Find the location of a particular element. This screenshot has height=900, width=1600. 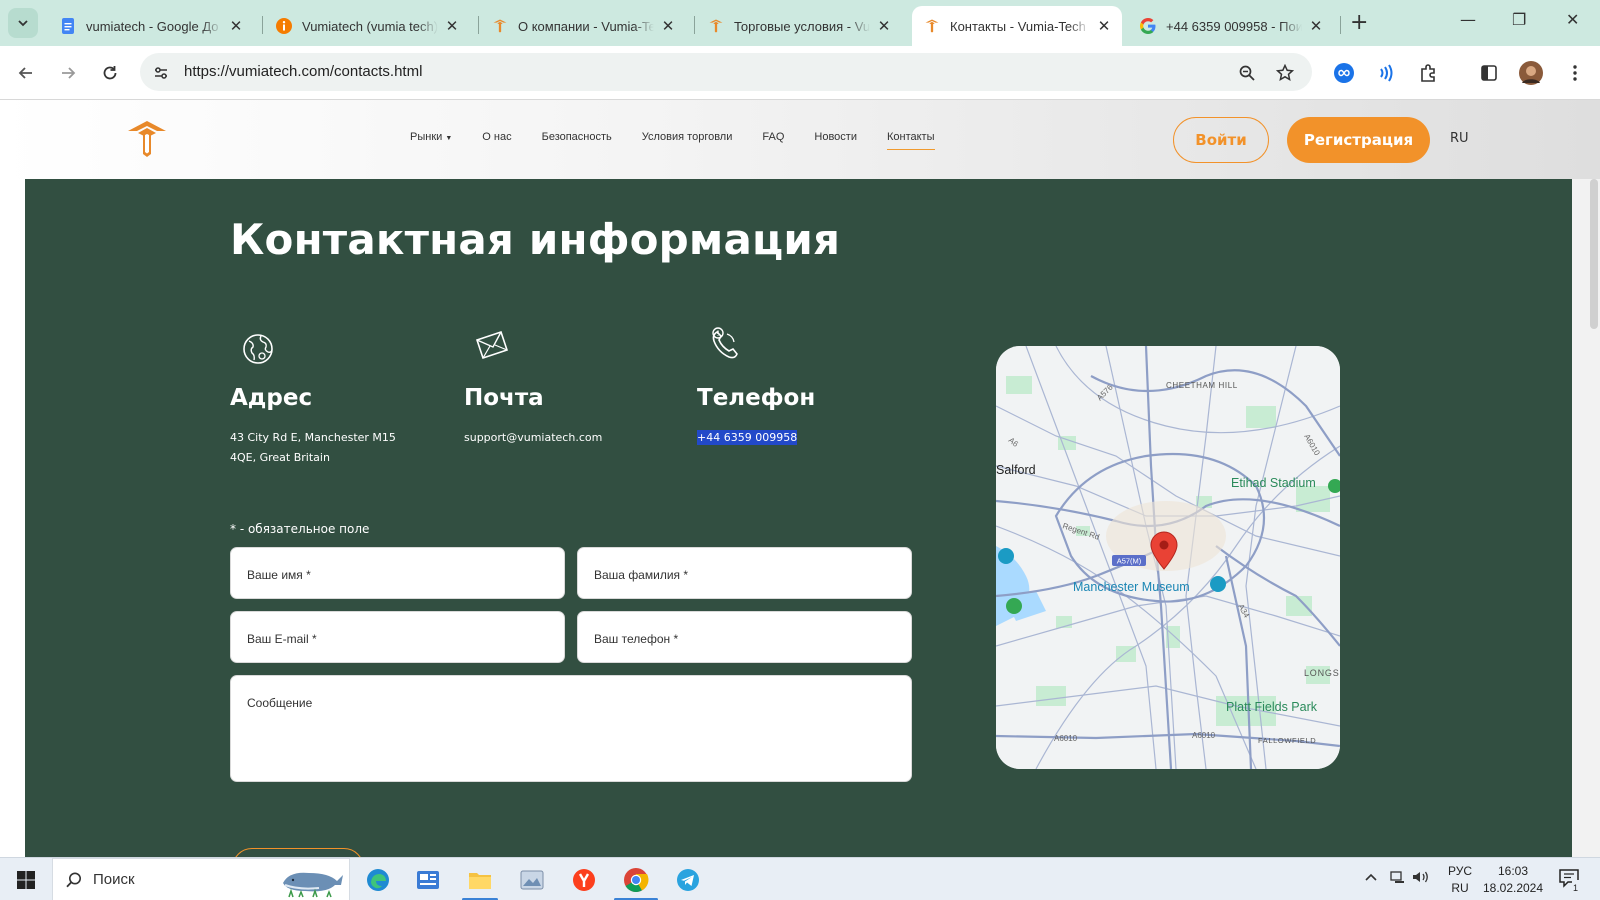

last-name-input: Ваша фамилия * is located at coordinates (744, 573).